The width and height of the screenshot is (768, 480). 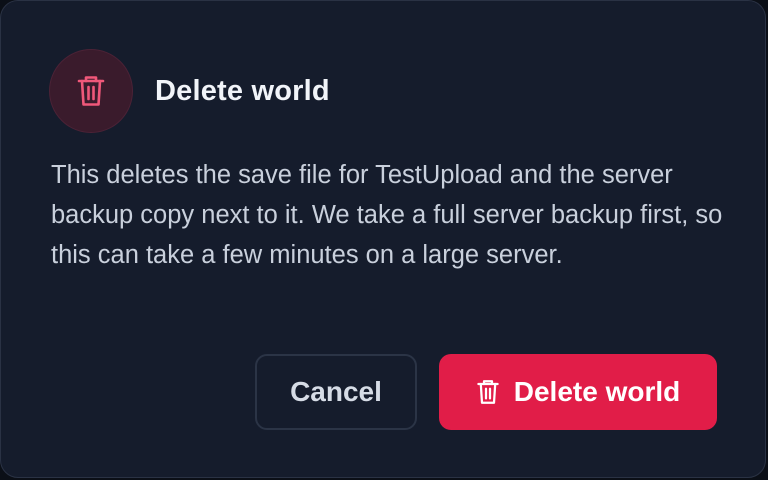 I want to click on dialog-header: Delete world, so click(x=189, y=91).